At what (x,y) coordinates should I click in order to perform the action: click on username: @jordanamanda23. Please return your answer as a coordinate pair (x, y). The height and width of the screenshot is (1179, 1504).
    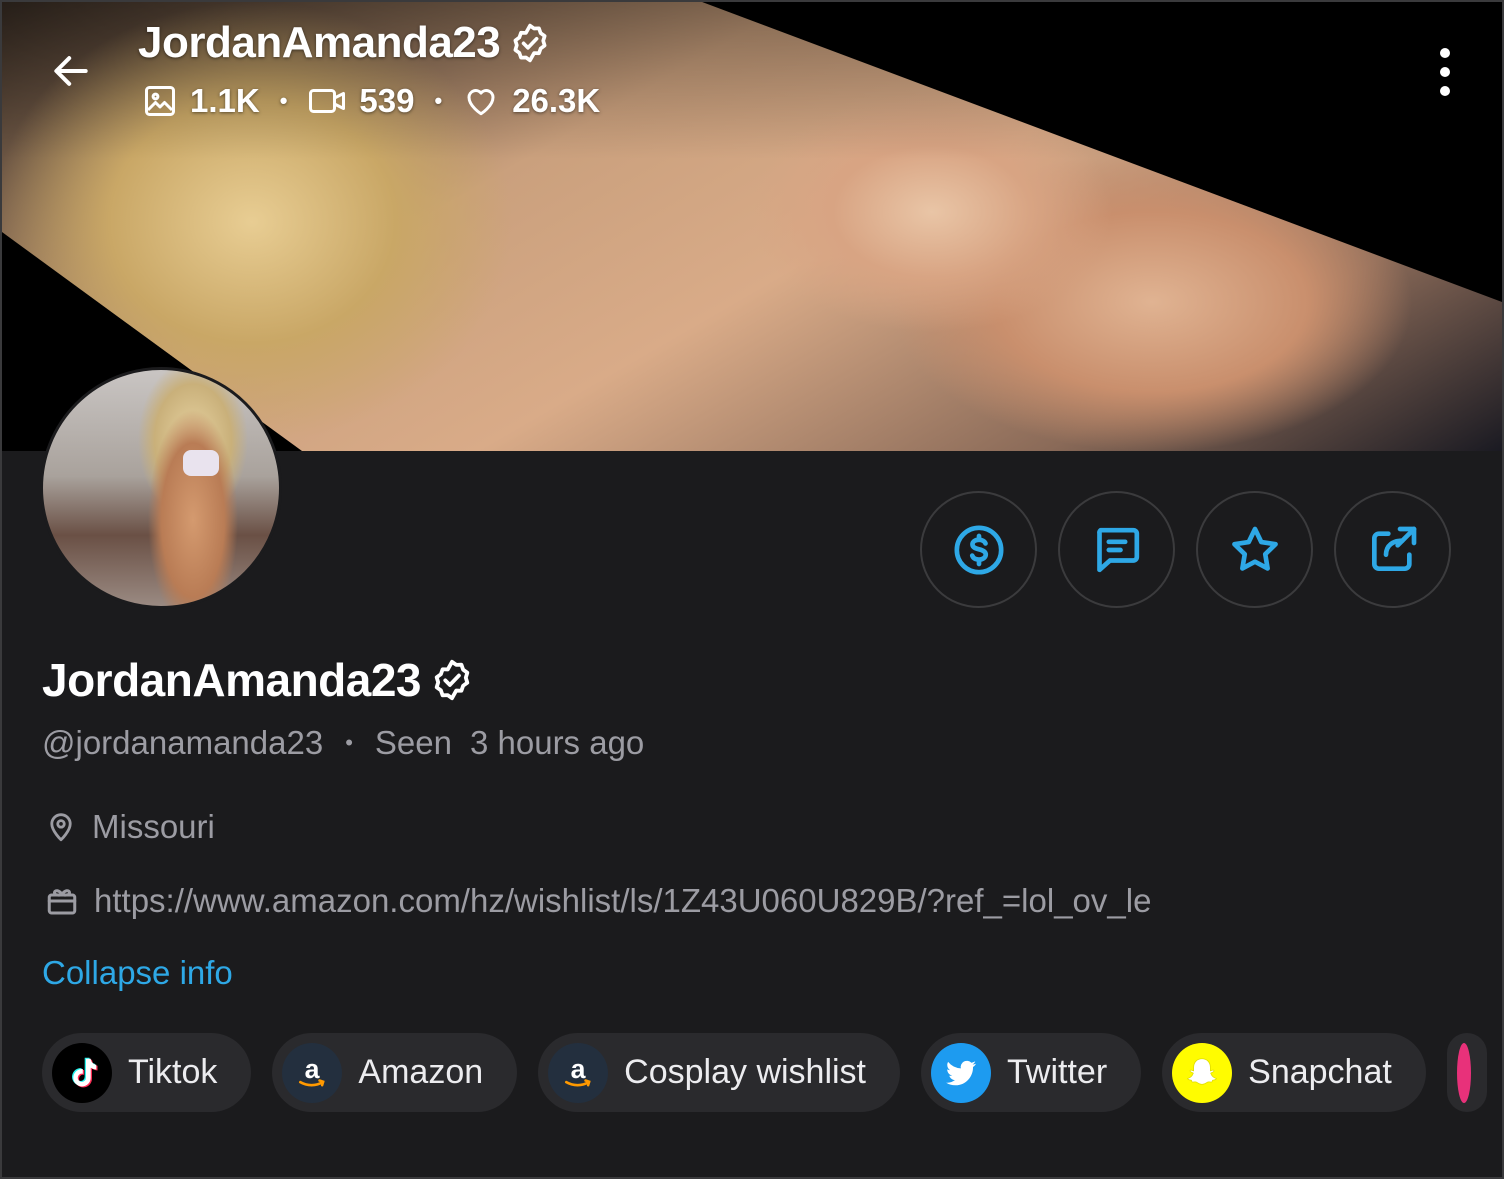
    Looking at the image, I should click on (183, 742).